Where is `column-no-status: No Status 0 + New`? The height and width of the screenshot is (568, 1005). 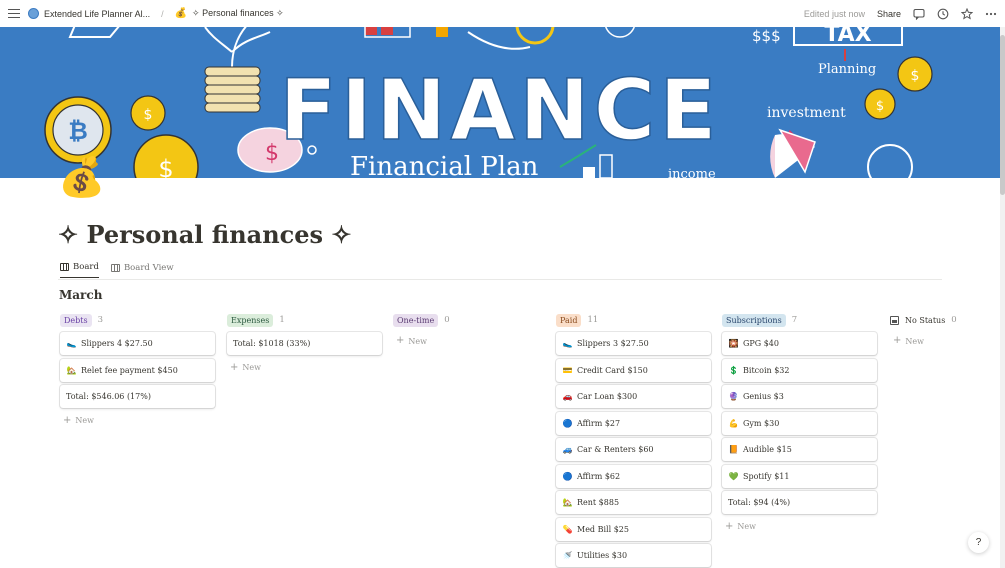 column-no-status: No Status 0 + New is located at coordinates (940, 331).